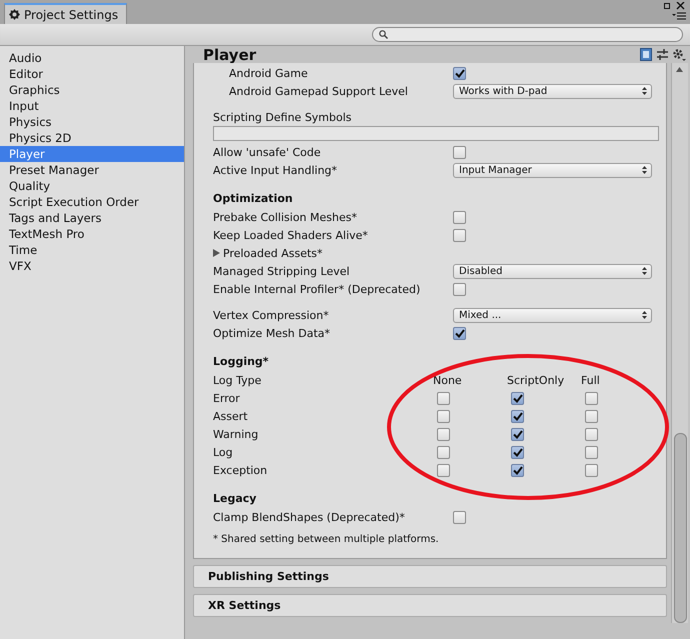  I want to click on sidebar-item: Editor, so click(92, 74).